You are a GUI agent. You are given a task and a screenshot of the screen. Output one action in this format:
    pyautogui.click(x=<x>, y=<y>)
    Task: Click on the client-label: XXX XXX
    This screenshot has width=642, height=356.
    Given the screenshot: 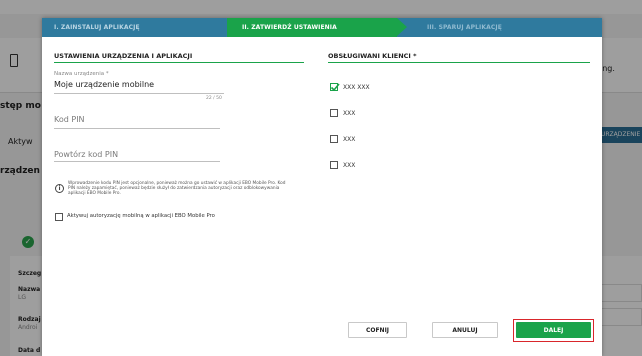 What is the action you would take?
    pyautogui.click(x=356, y=87)
    